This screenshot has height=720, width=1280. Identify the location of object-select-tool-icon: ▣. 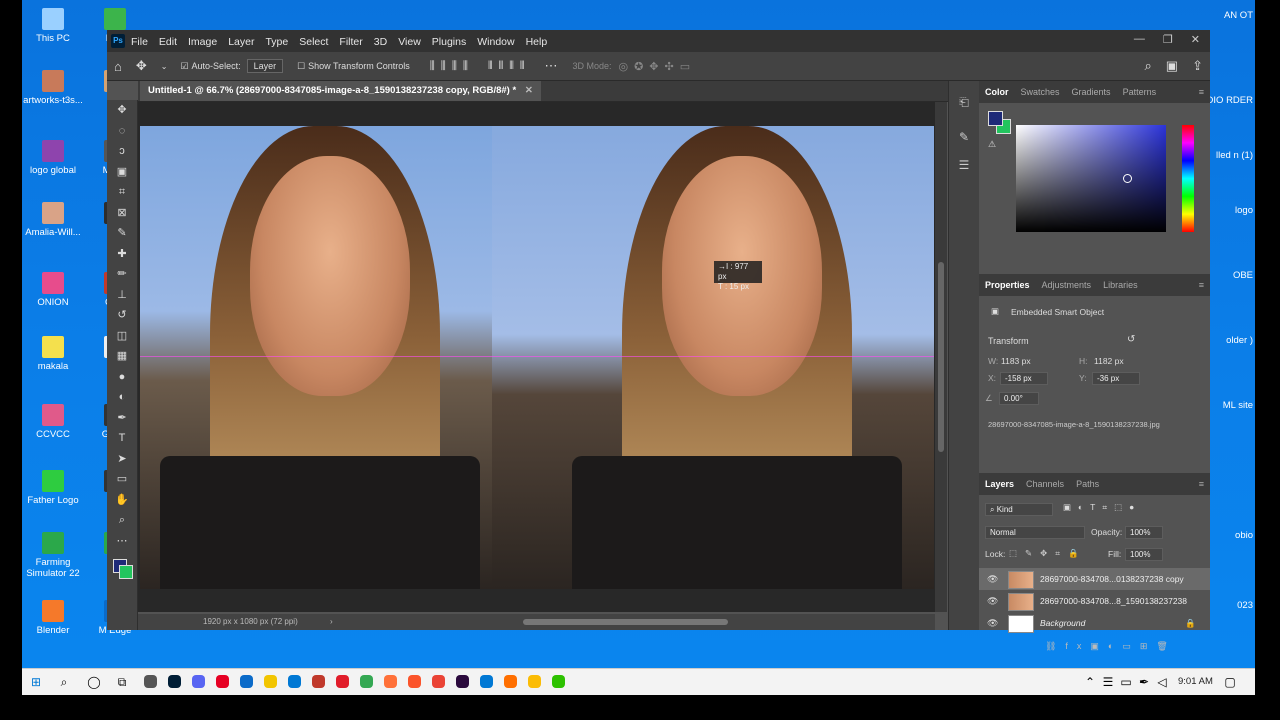
(122, 172).